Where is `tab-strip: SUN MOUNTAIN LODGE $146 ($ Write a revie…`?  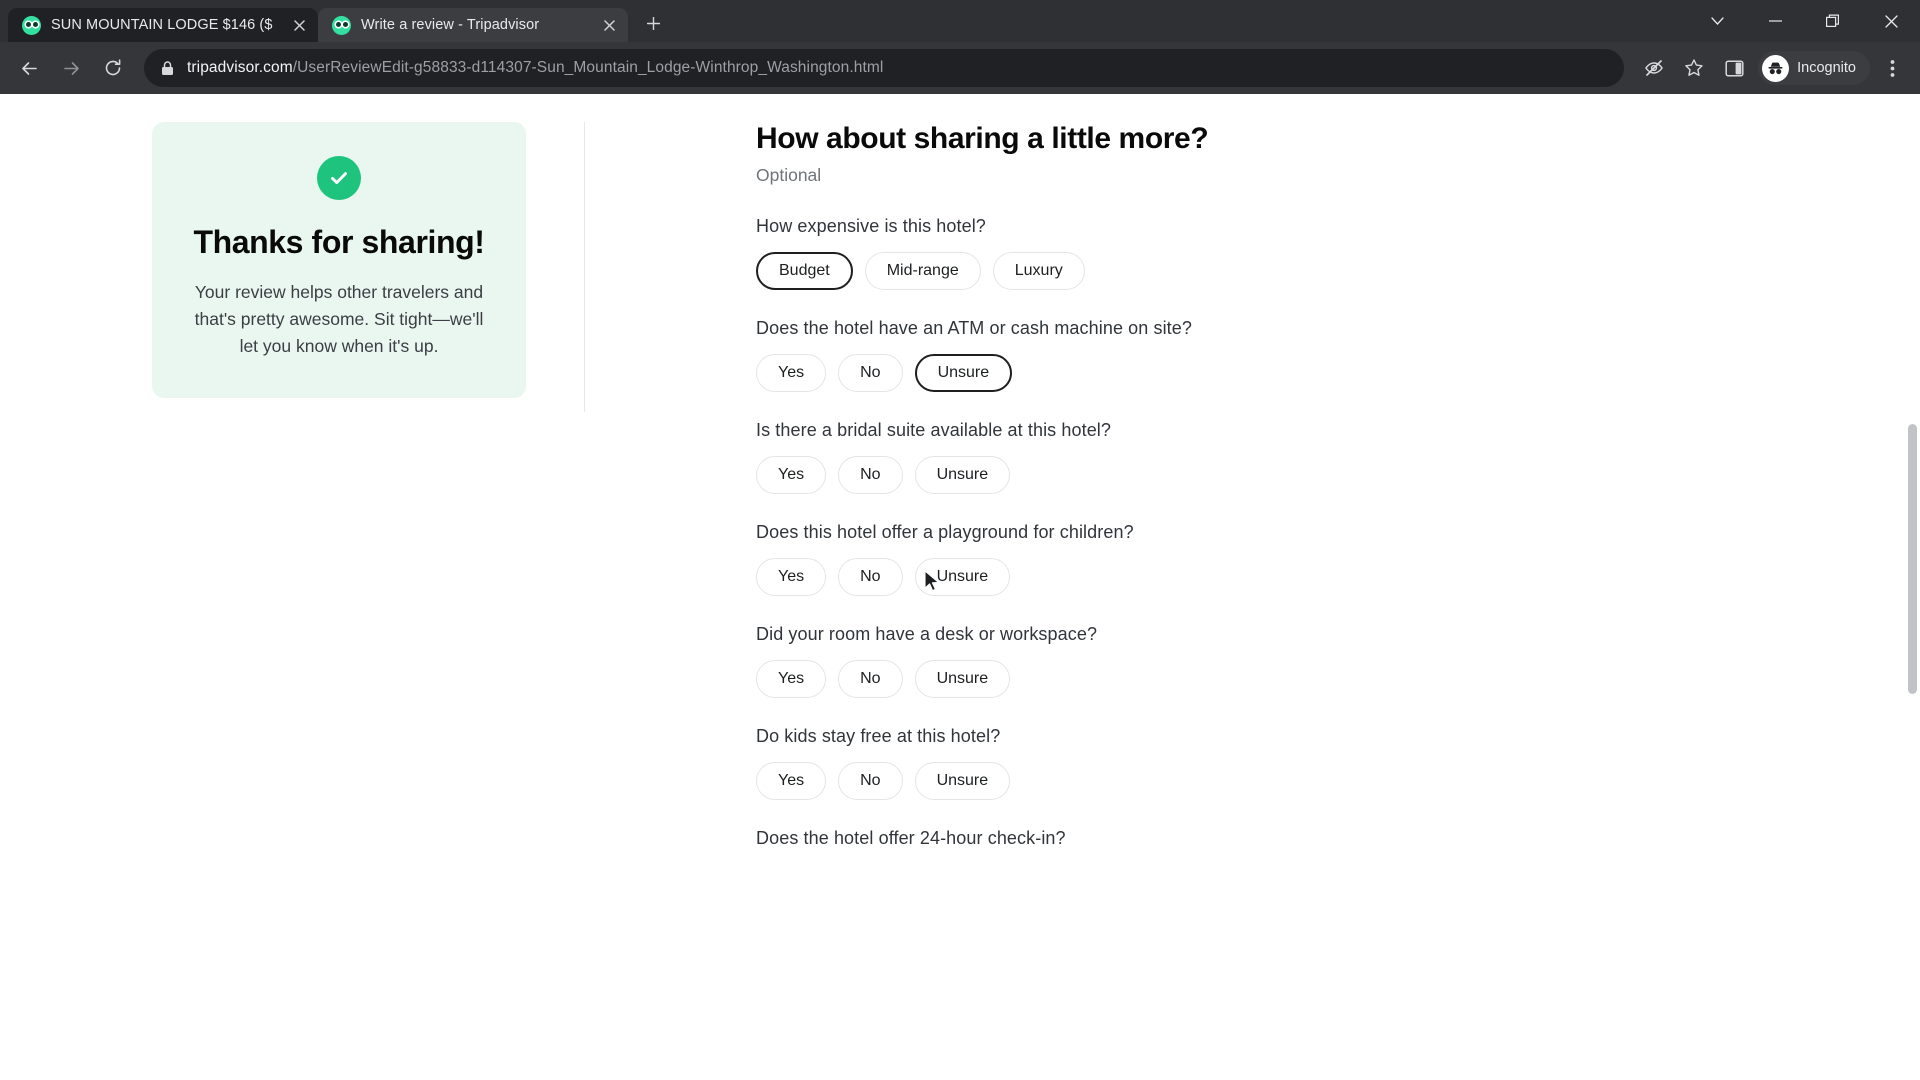
tab-strip: SUN MOUNTAIN LODGE $146 ($ Write a revie… is located at coordinates (960, 21).